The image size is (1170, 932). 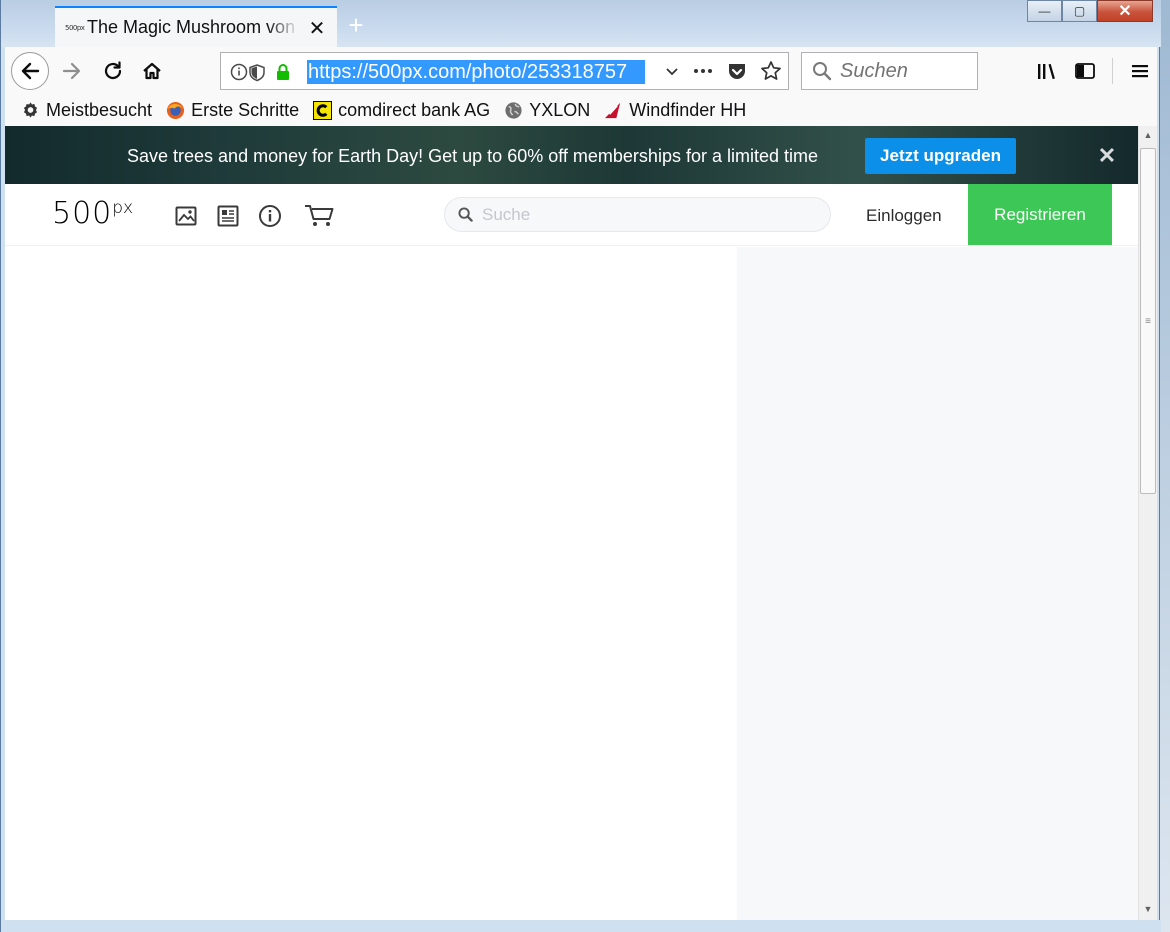 I want to click on gear-icon, so click(x=30, y=110).